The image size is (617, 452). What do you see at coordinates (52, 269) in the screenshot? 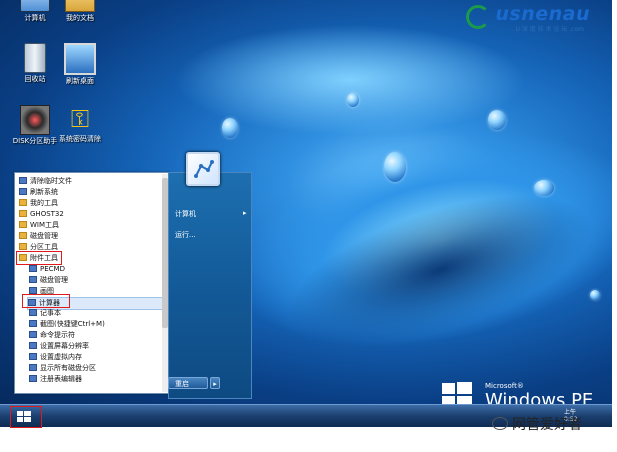
I see `program-item-label: PECMD` at bounding box center [52, 269].